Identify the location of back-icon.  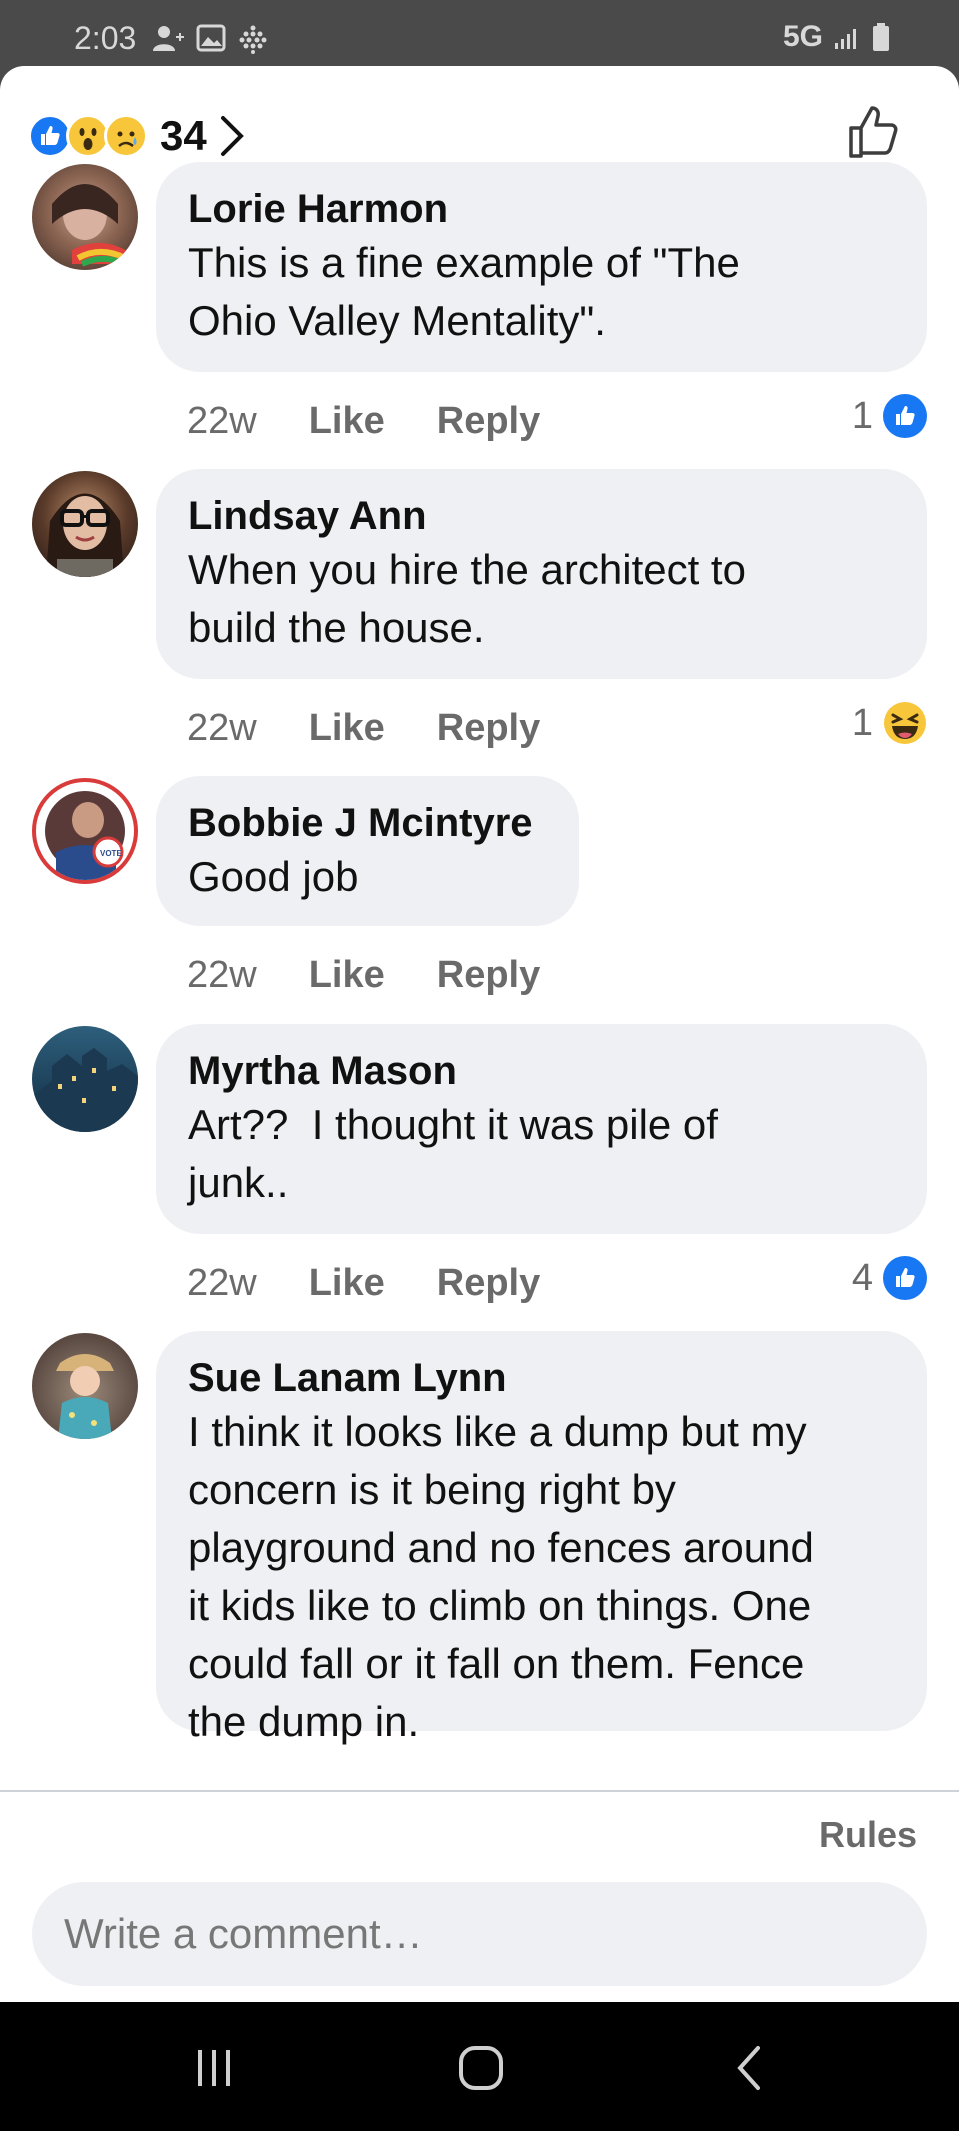
(748, 2068).